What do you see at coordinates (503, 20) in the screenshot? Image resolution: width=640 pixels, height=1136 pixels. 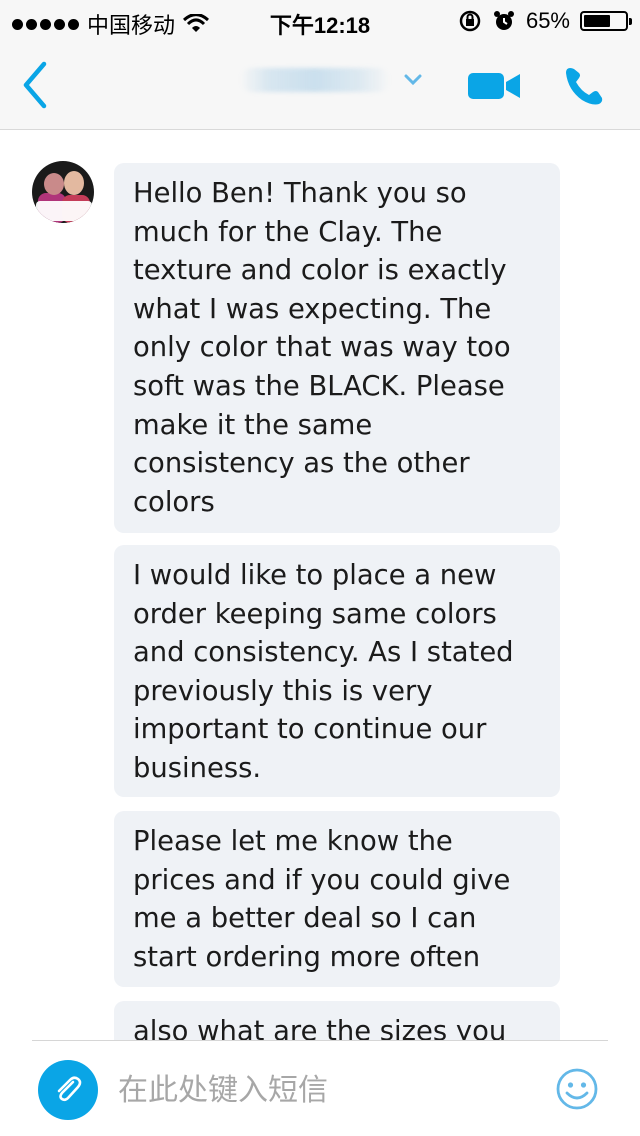 I see `alarm-icon` at bounding box center [503, 20].